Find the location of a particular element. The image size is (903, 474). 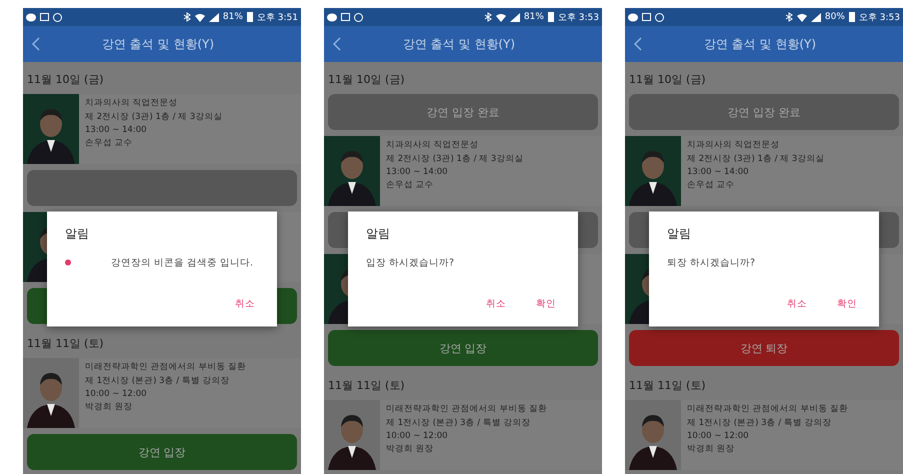

clock: 오후 3:51 is located at coordinates (277, 18).